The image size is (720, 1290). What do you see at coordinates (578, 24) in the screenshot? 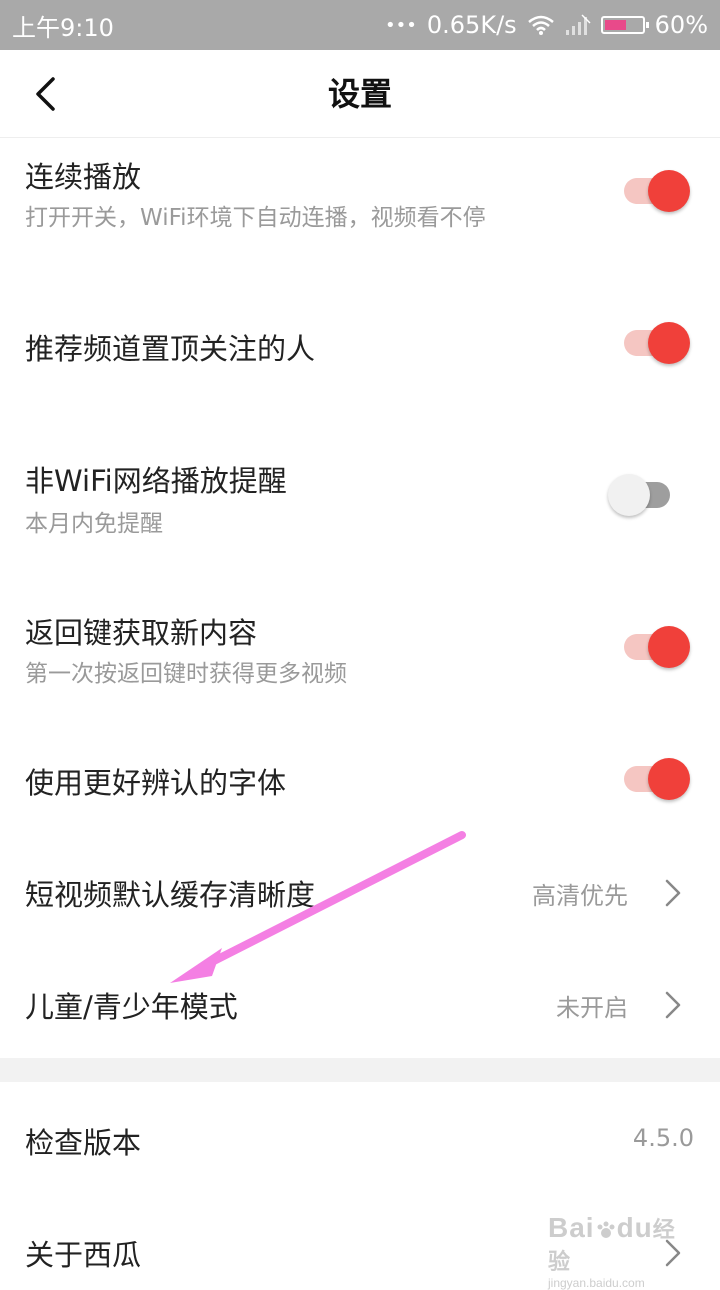
I see `signal-icon` at bounding box center [578, 24].